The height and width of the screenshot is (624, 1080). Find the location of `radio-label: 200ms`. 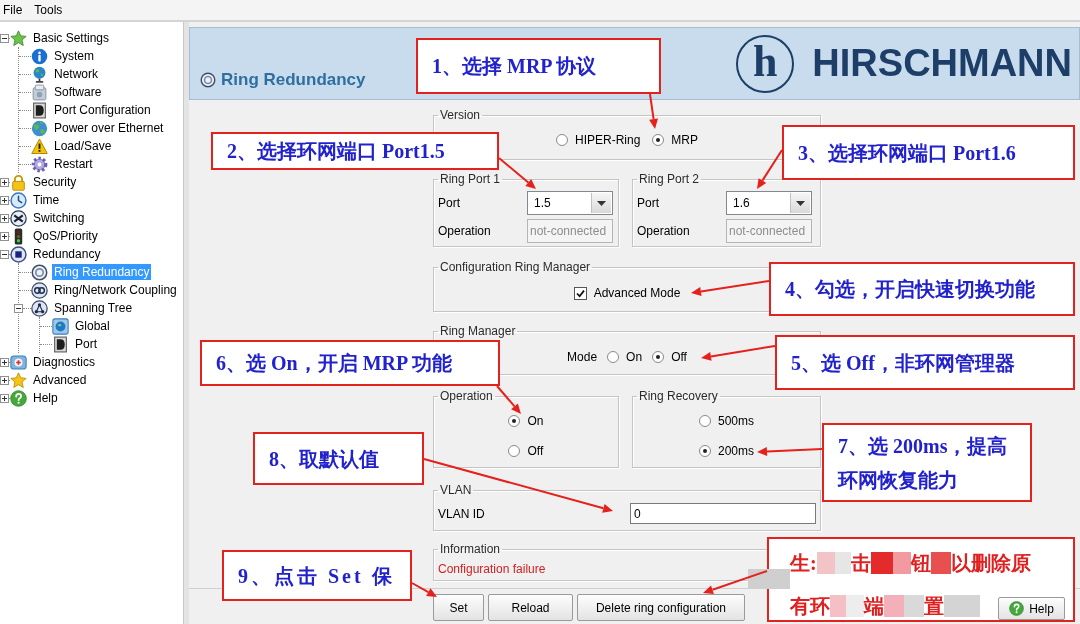

radio-label: 200ms is located at coordinates (736, 451).